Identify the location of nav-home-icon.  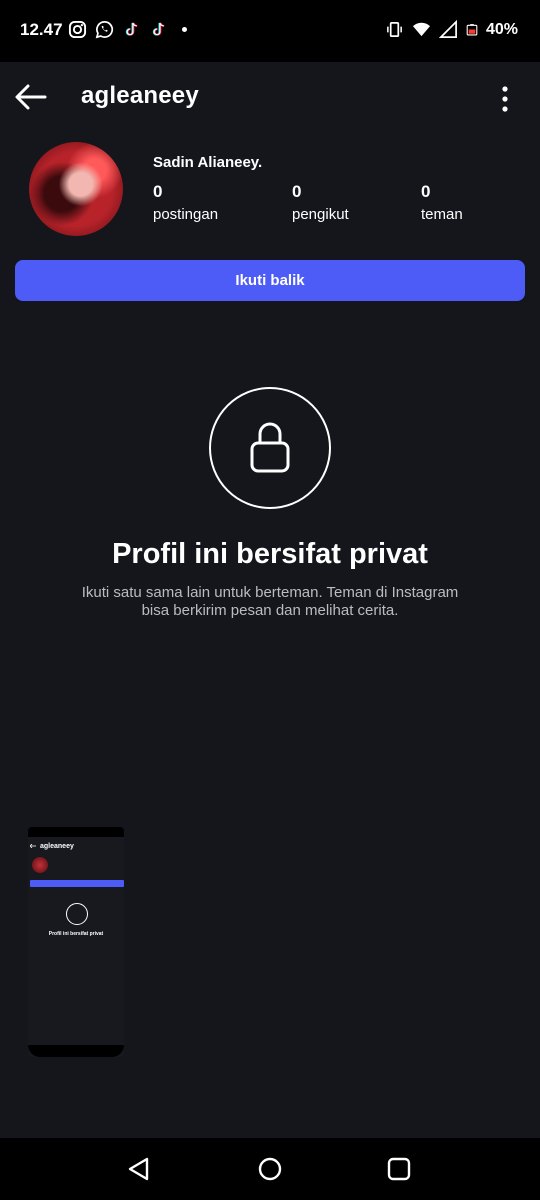
(270, 1169).